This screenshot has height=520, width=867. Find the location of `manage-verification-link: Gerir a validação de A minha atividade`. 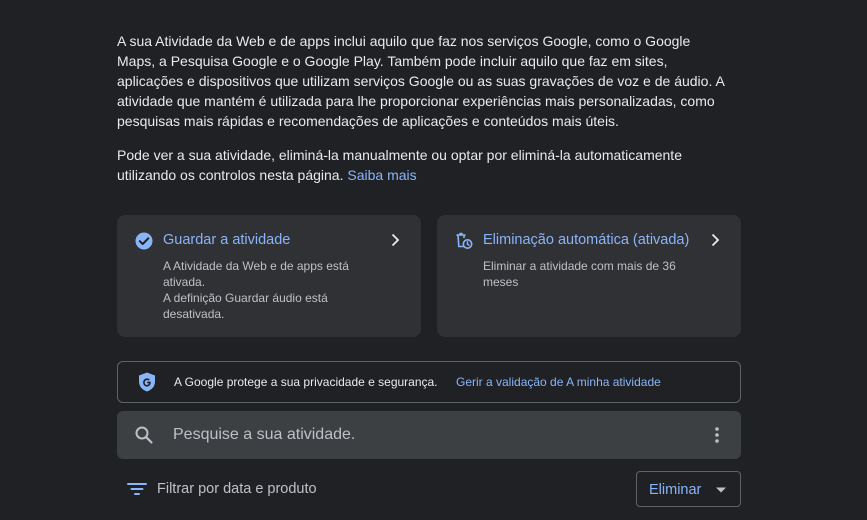

manage-verification-link: Gerir a validação de A minha atividade is located at coordinates (558, 382).